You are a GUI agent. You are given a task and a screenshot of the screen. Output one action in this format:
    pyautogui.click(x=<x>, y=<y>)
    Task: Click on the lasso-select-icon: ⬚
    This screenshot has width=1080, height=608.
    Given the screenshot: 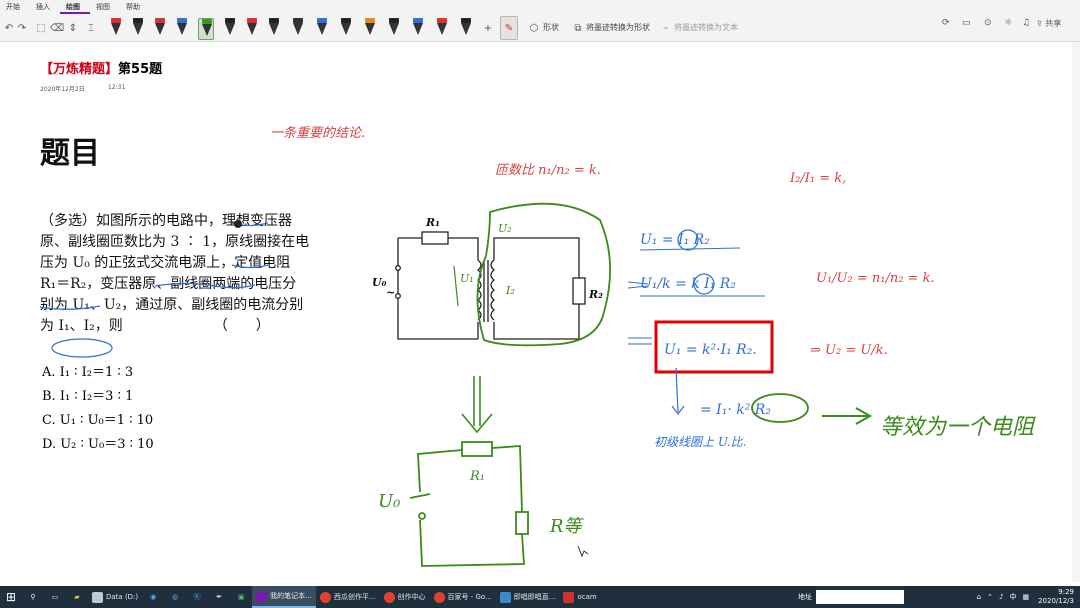 What is the action you would take?
    pyautogui.click(x=41, y=28)
    